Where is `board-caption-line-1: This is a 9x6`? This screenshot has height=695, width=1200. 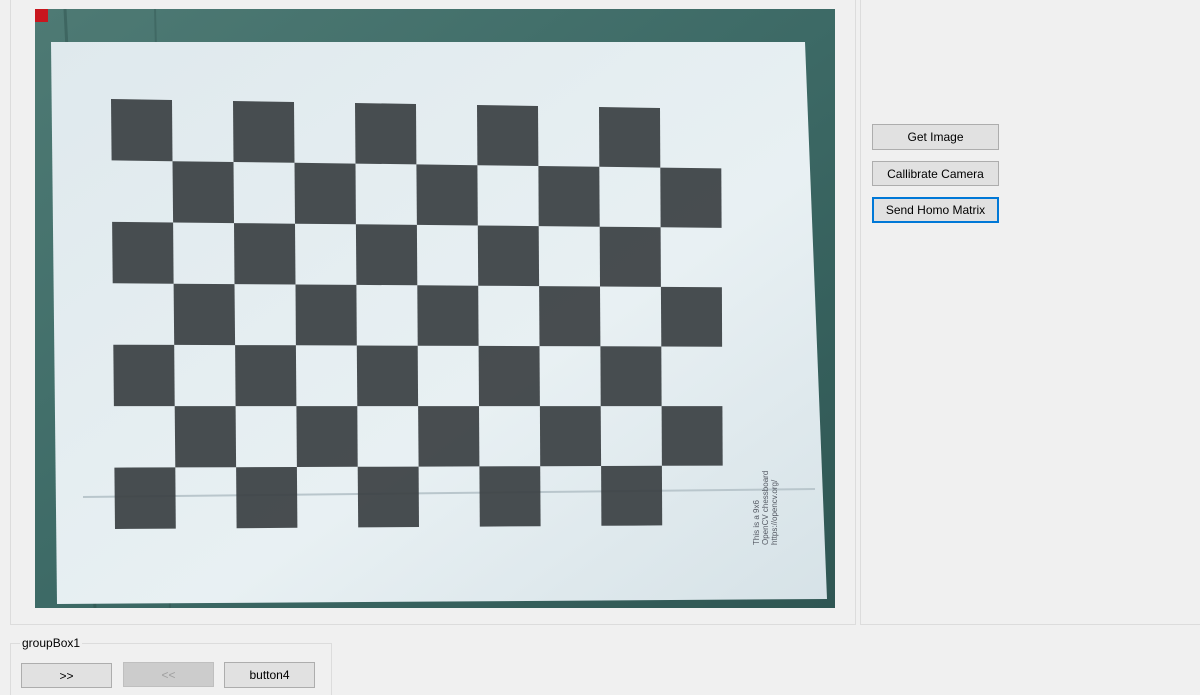
board-caption-line-1: This is a 9x6 is located at coordinates (756, 522).